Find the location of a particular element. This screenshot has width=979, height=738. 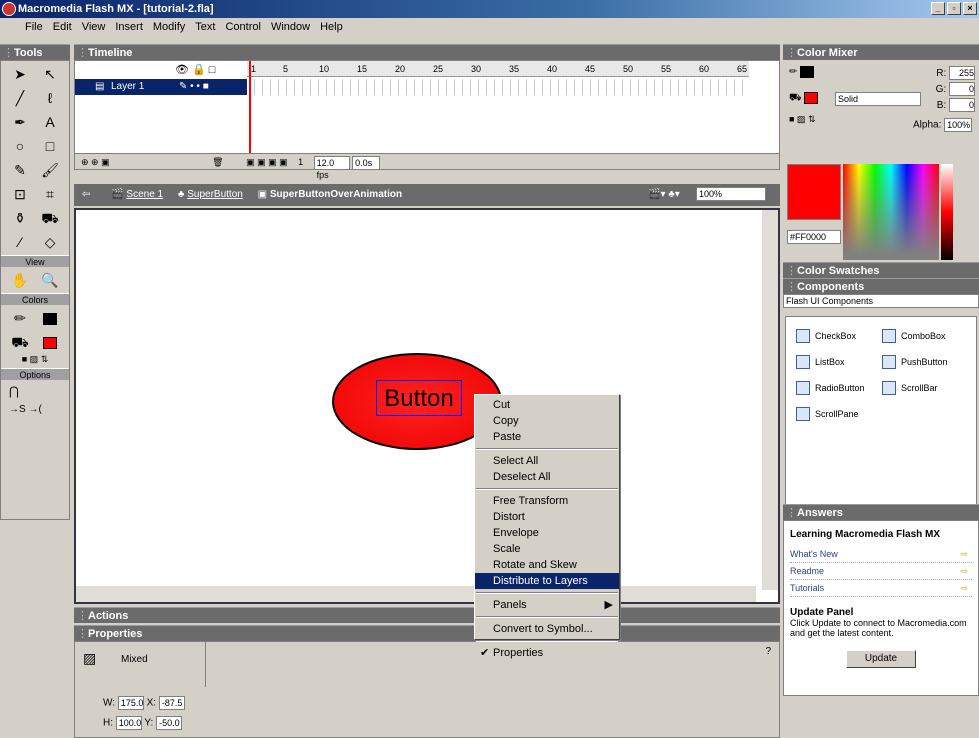

arrow-tool-icon: ➤ is located at coordinates (20, 74).